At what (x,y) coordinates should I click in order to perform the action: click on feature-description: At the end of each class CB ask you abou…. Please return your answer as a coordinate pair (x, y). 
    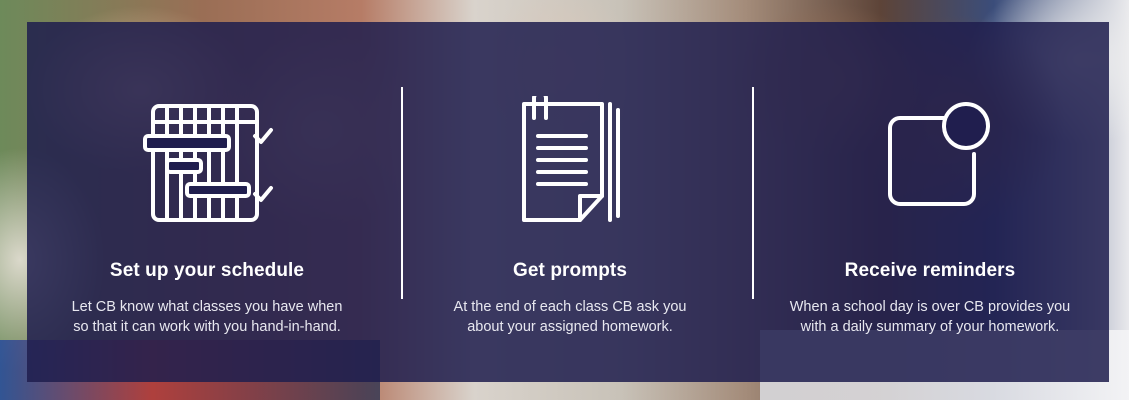
    Looking at the image, I should click on (570, 317).